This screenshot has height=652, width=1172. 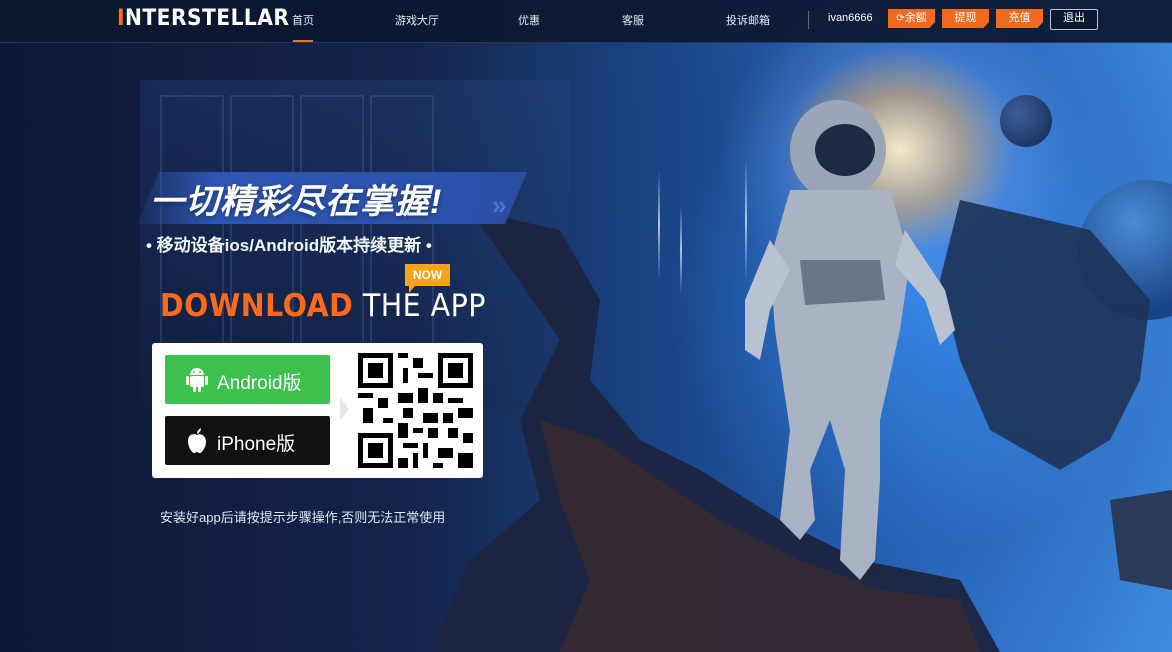 I want to click on logout-button: 退出, so click(x=1074, y=19).